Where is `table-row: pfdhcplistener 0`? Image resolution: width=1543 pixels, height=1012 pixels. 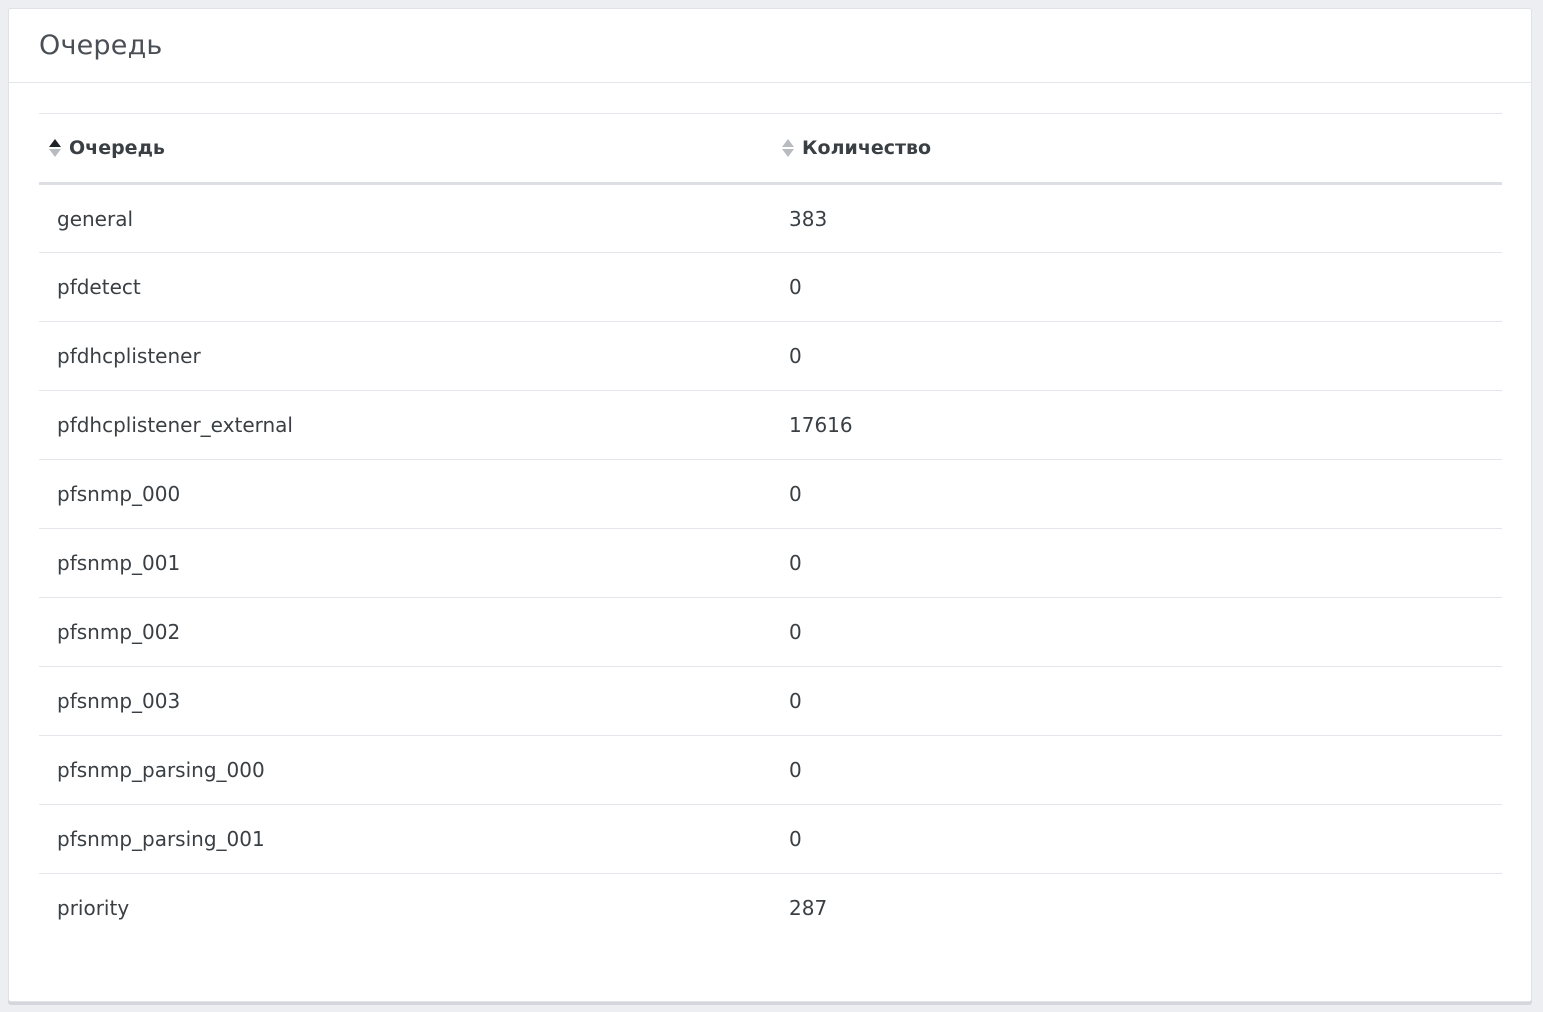
table-row: pfdhcplistener 0 is located at coordinates (770, 356).